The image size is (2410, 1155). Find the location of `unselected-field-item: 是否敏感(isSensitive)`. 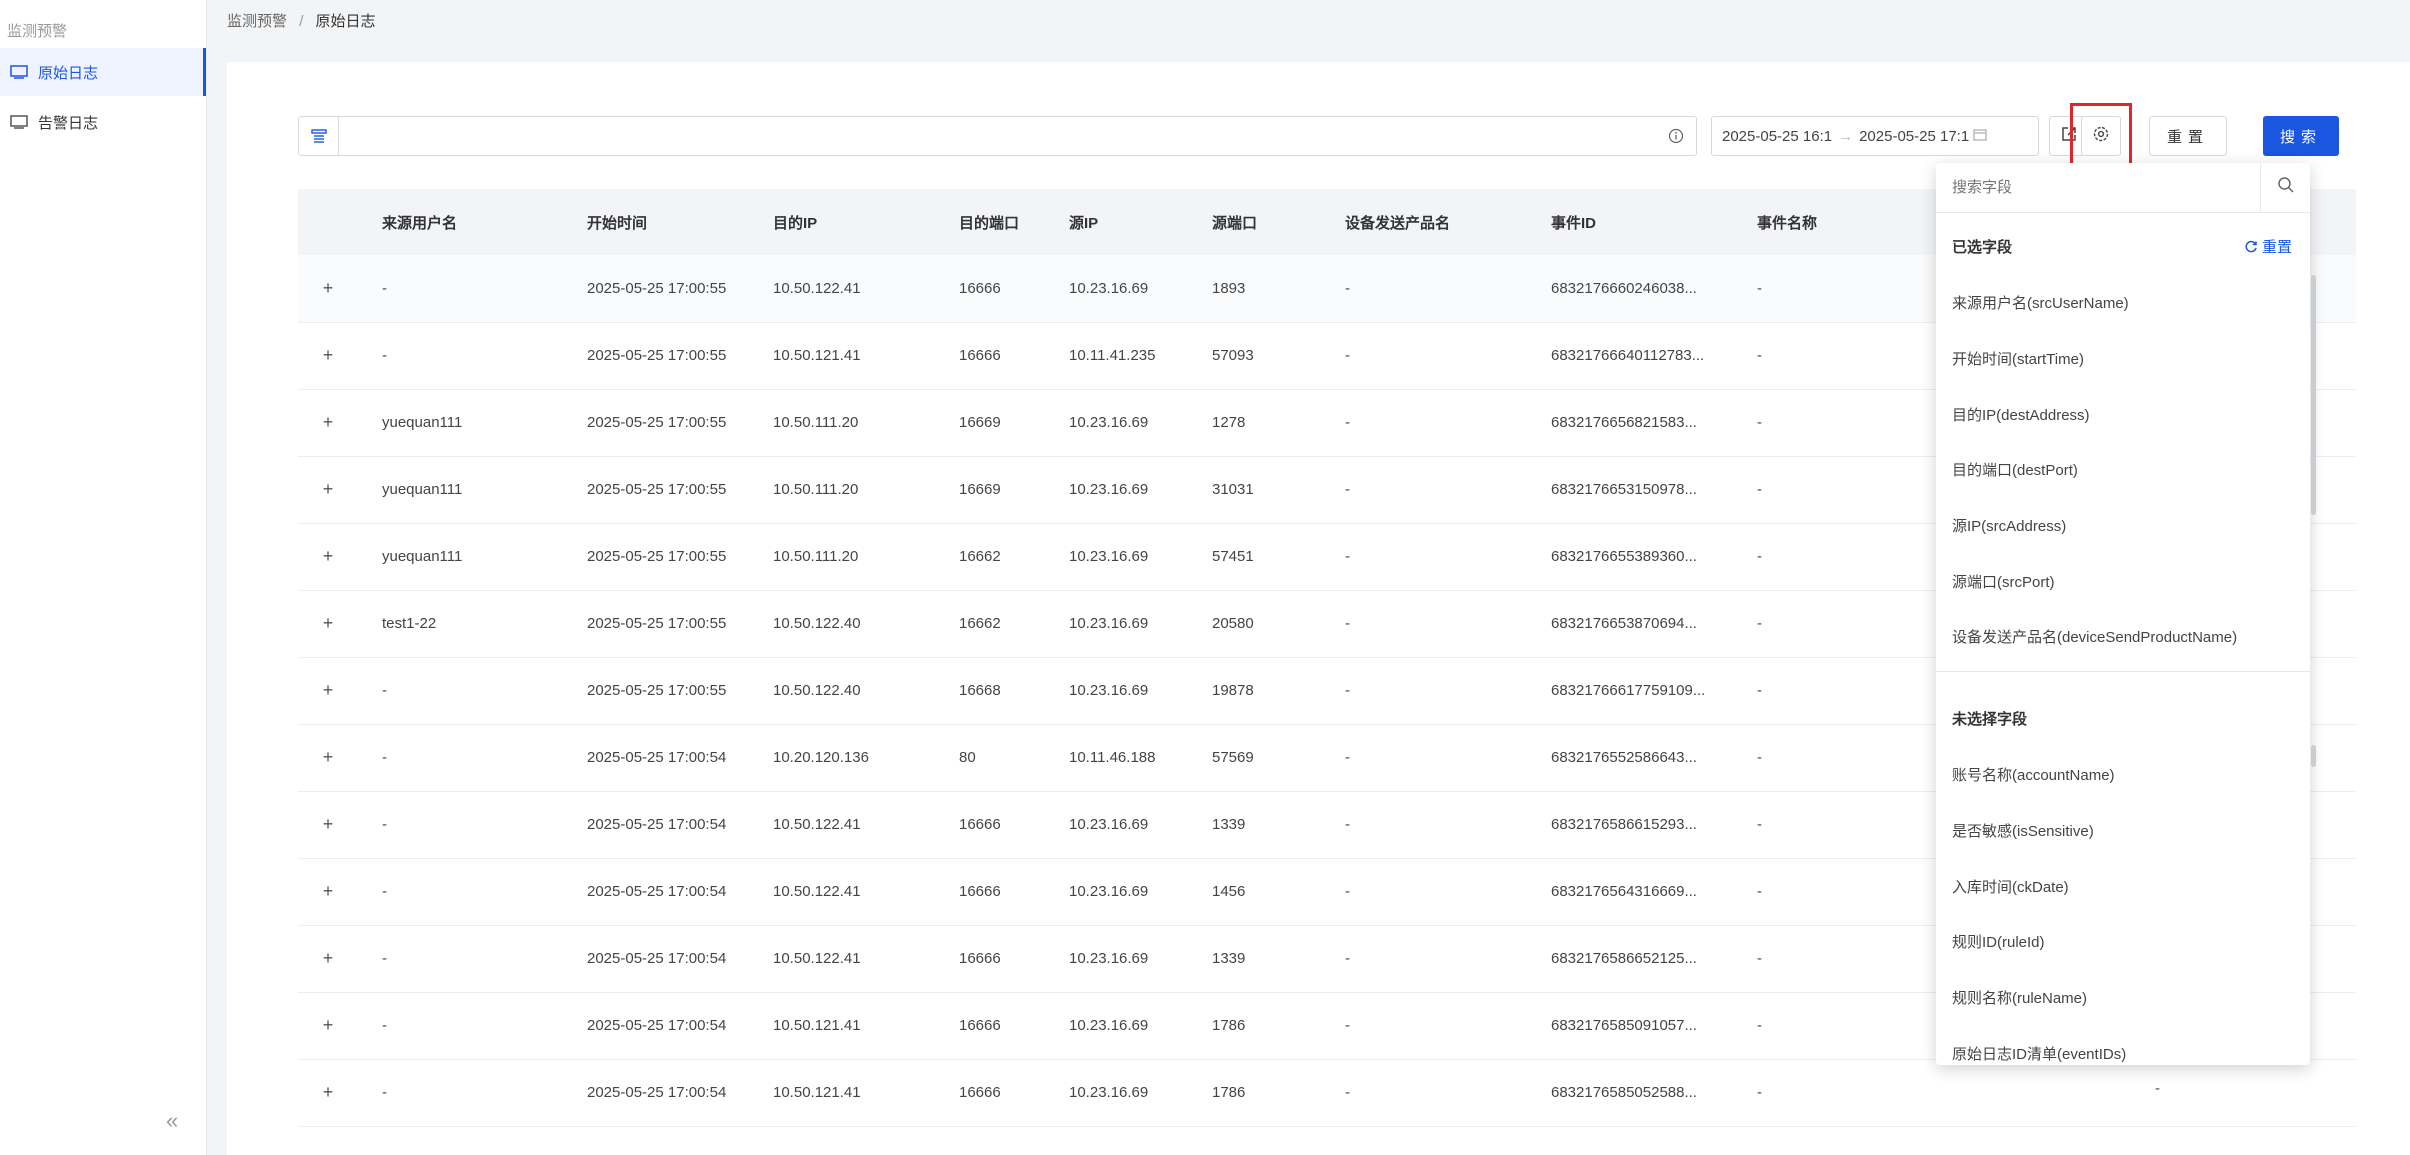

unselected-field-item: 是否敏感(isSensitive) is located at coordinates (2023, 830).